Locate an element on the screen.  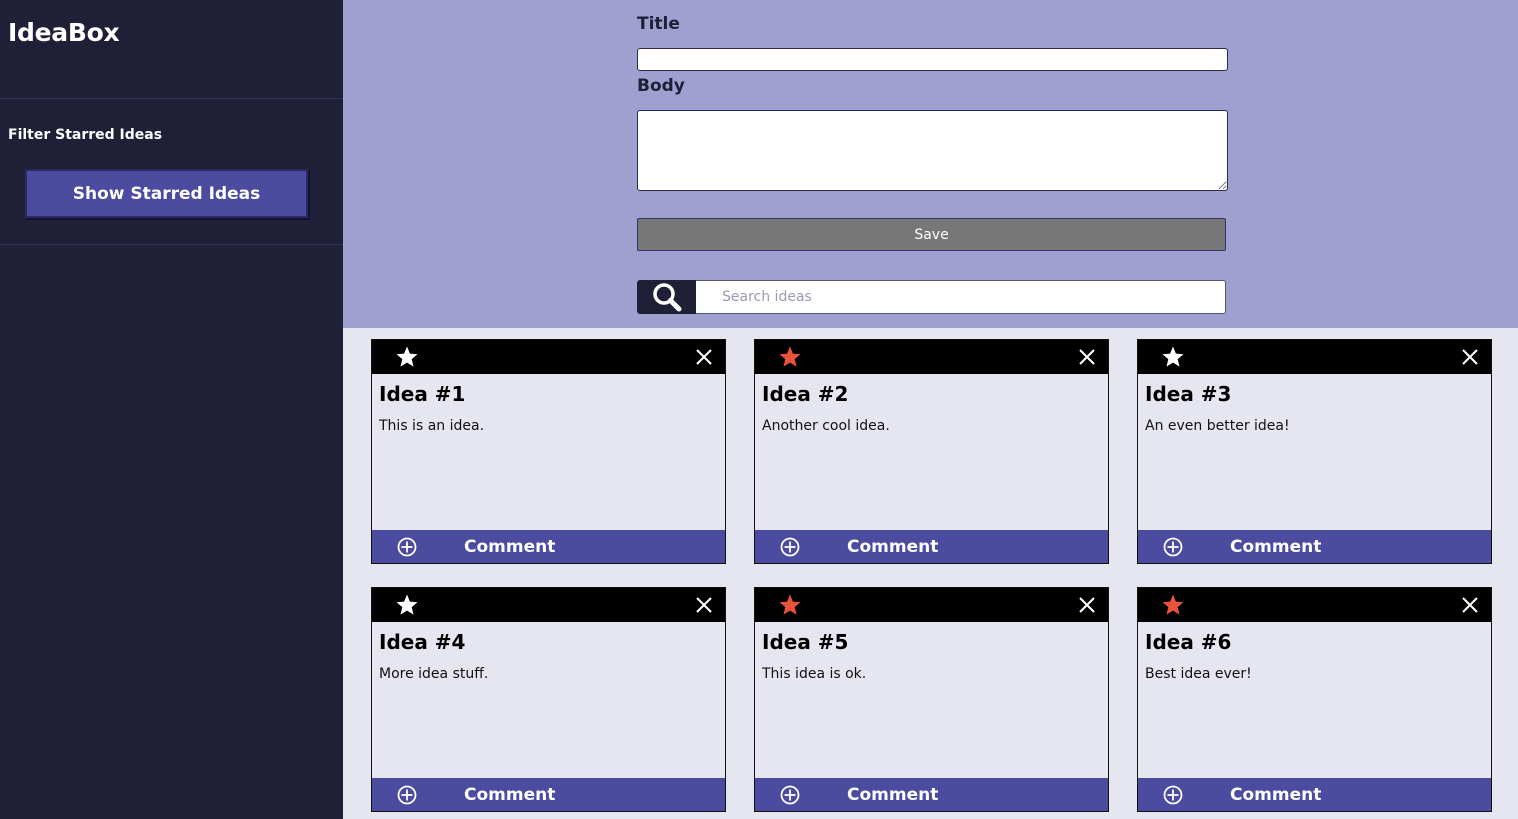
idea-body: Best idea ever! is located at coordinates (1198, 674).